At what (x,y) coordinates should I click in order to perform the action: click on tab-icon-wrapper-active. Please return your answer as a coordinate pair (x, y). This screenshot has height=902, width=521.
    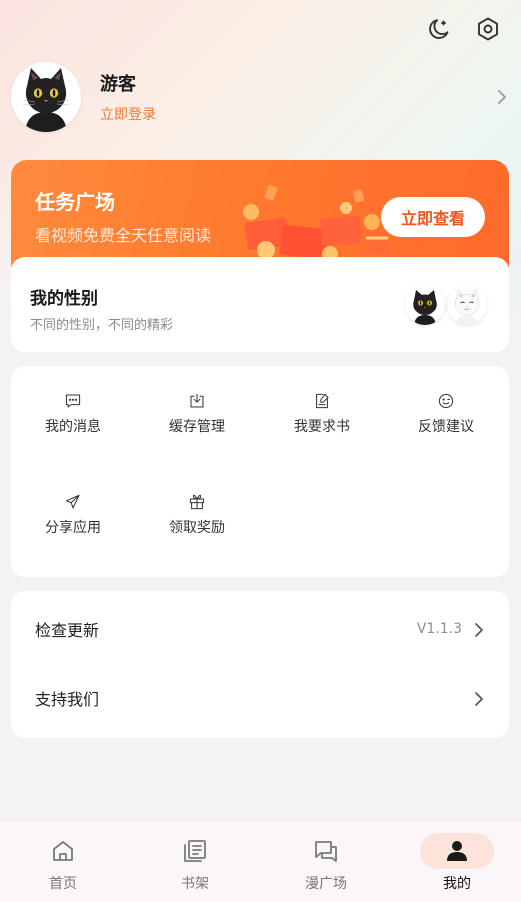
    Looking at the image, I should click on (457, 851).